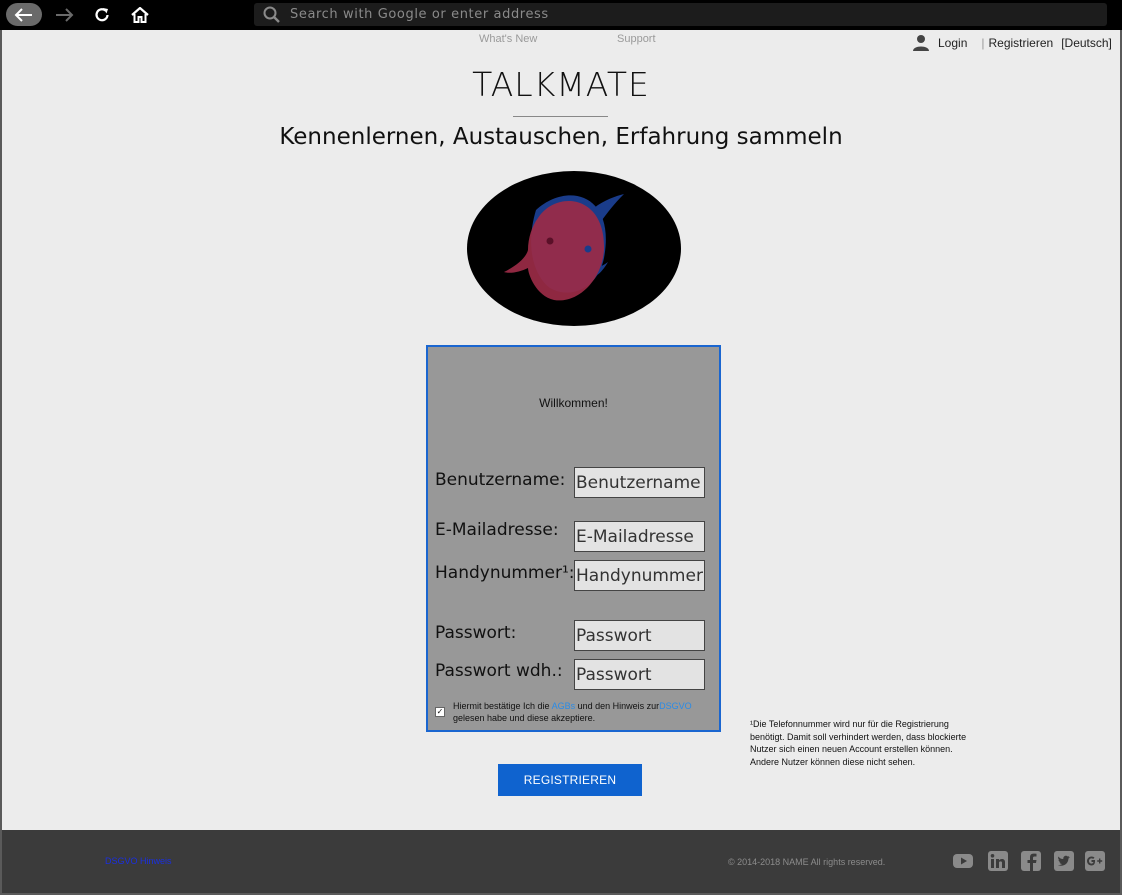 This screenshot has height=895, width=1122. Describe the element at coordinates (1086, 43) in the screenshot. I see `language-selector: [Deutsch]` at that location.